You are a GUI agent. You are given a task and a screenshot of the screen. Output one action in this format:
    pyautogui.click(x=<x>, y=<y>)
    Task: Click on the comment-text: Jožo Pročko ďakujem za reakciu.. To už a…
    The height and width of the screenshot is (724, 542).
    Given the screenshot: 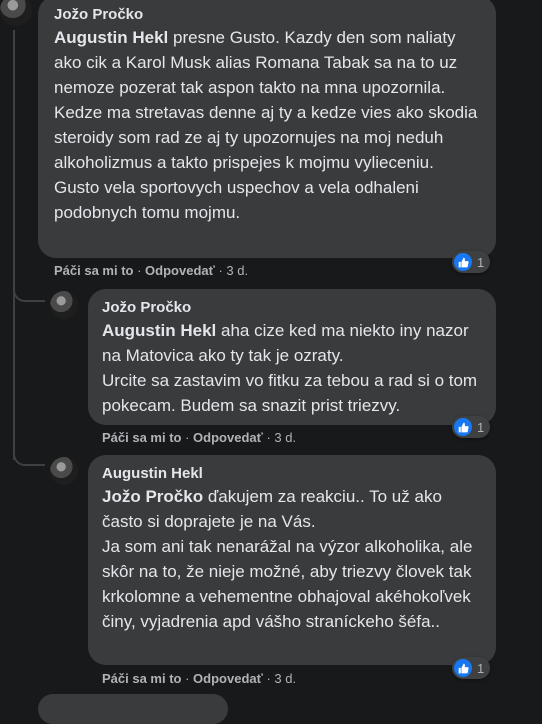 What is the action you would take?
    pyautogui.click(x=292, y=559)
    